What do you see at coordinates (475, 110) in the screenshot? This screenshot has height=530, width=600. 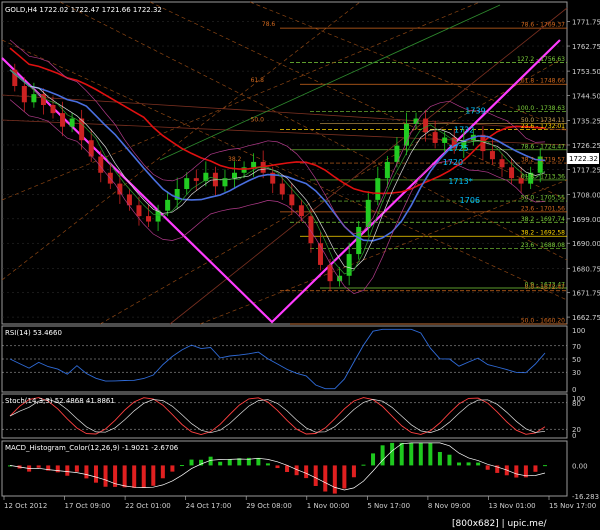 I see `price-annotation: 1739` at bounding box center [475, 110].